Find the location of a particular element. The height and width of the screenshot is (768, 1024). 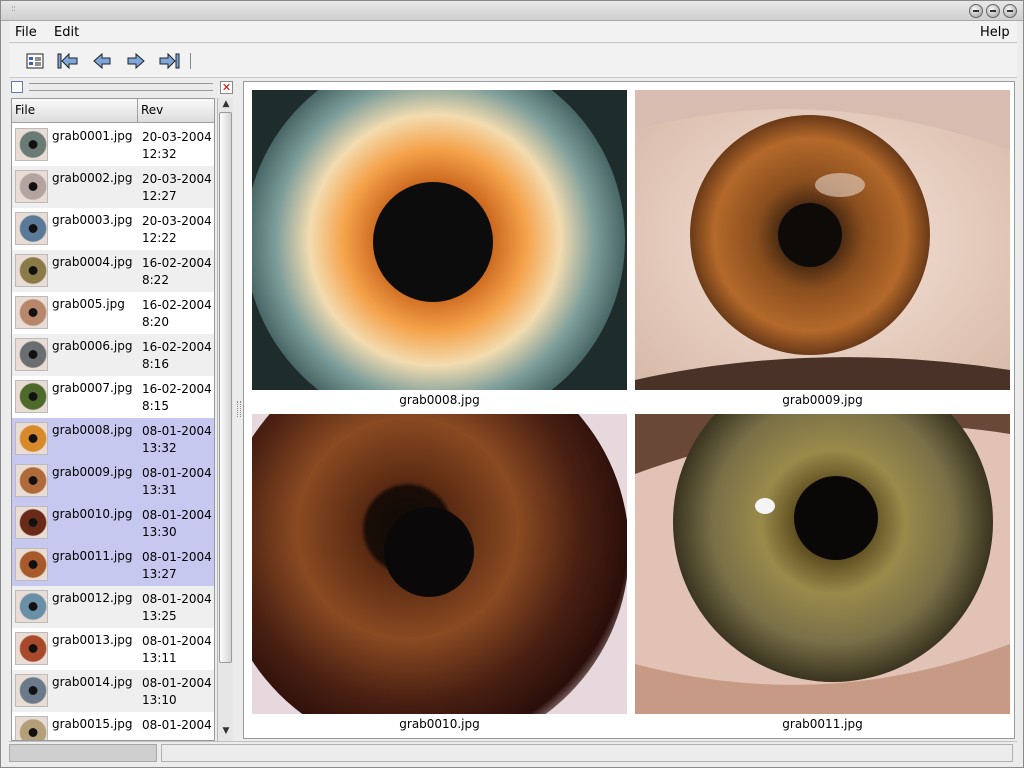

undock-icon is located at coordinates (17, 87).